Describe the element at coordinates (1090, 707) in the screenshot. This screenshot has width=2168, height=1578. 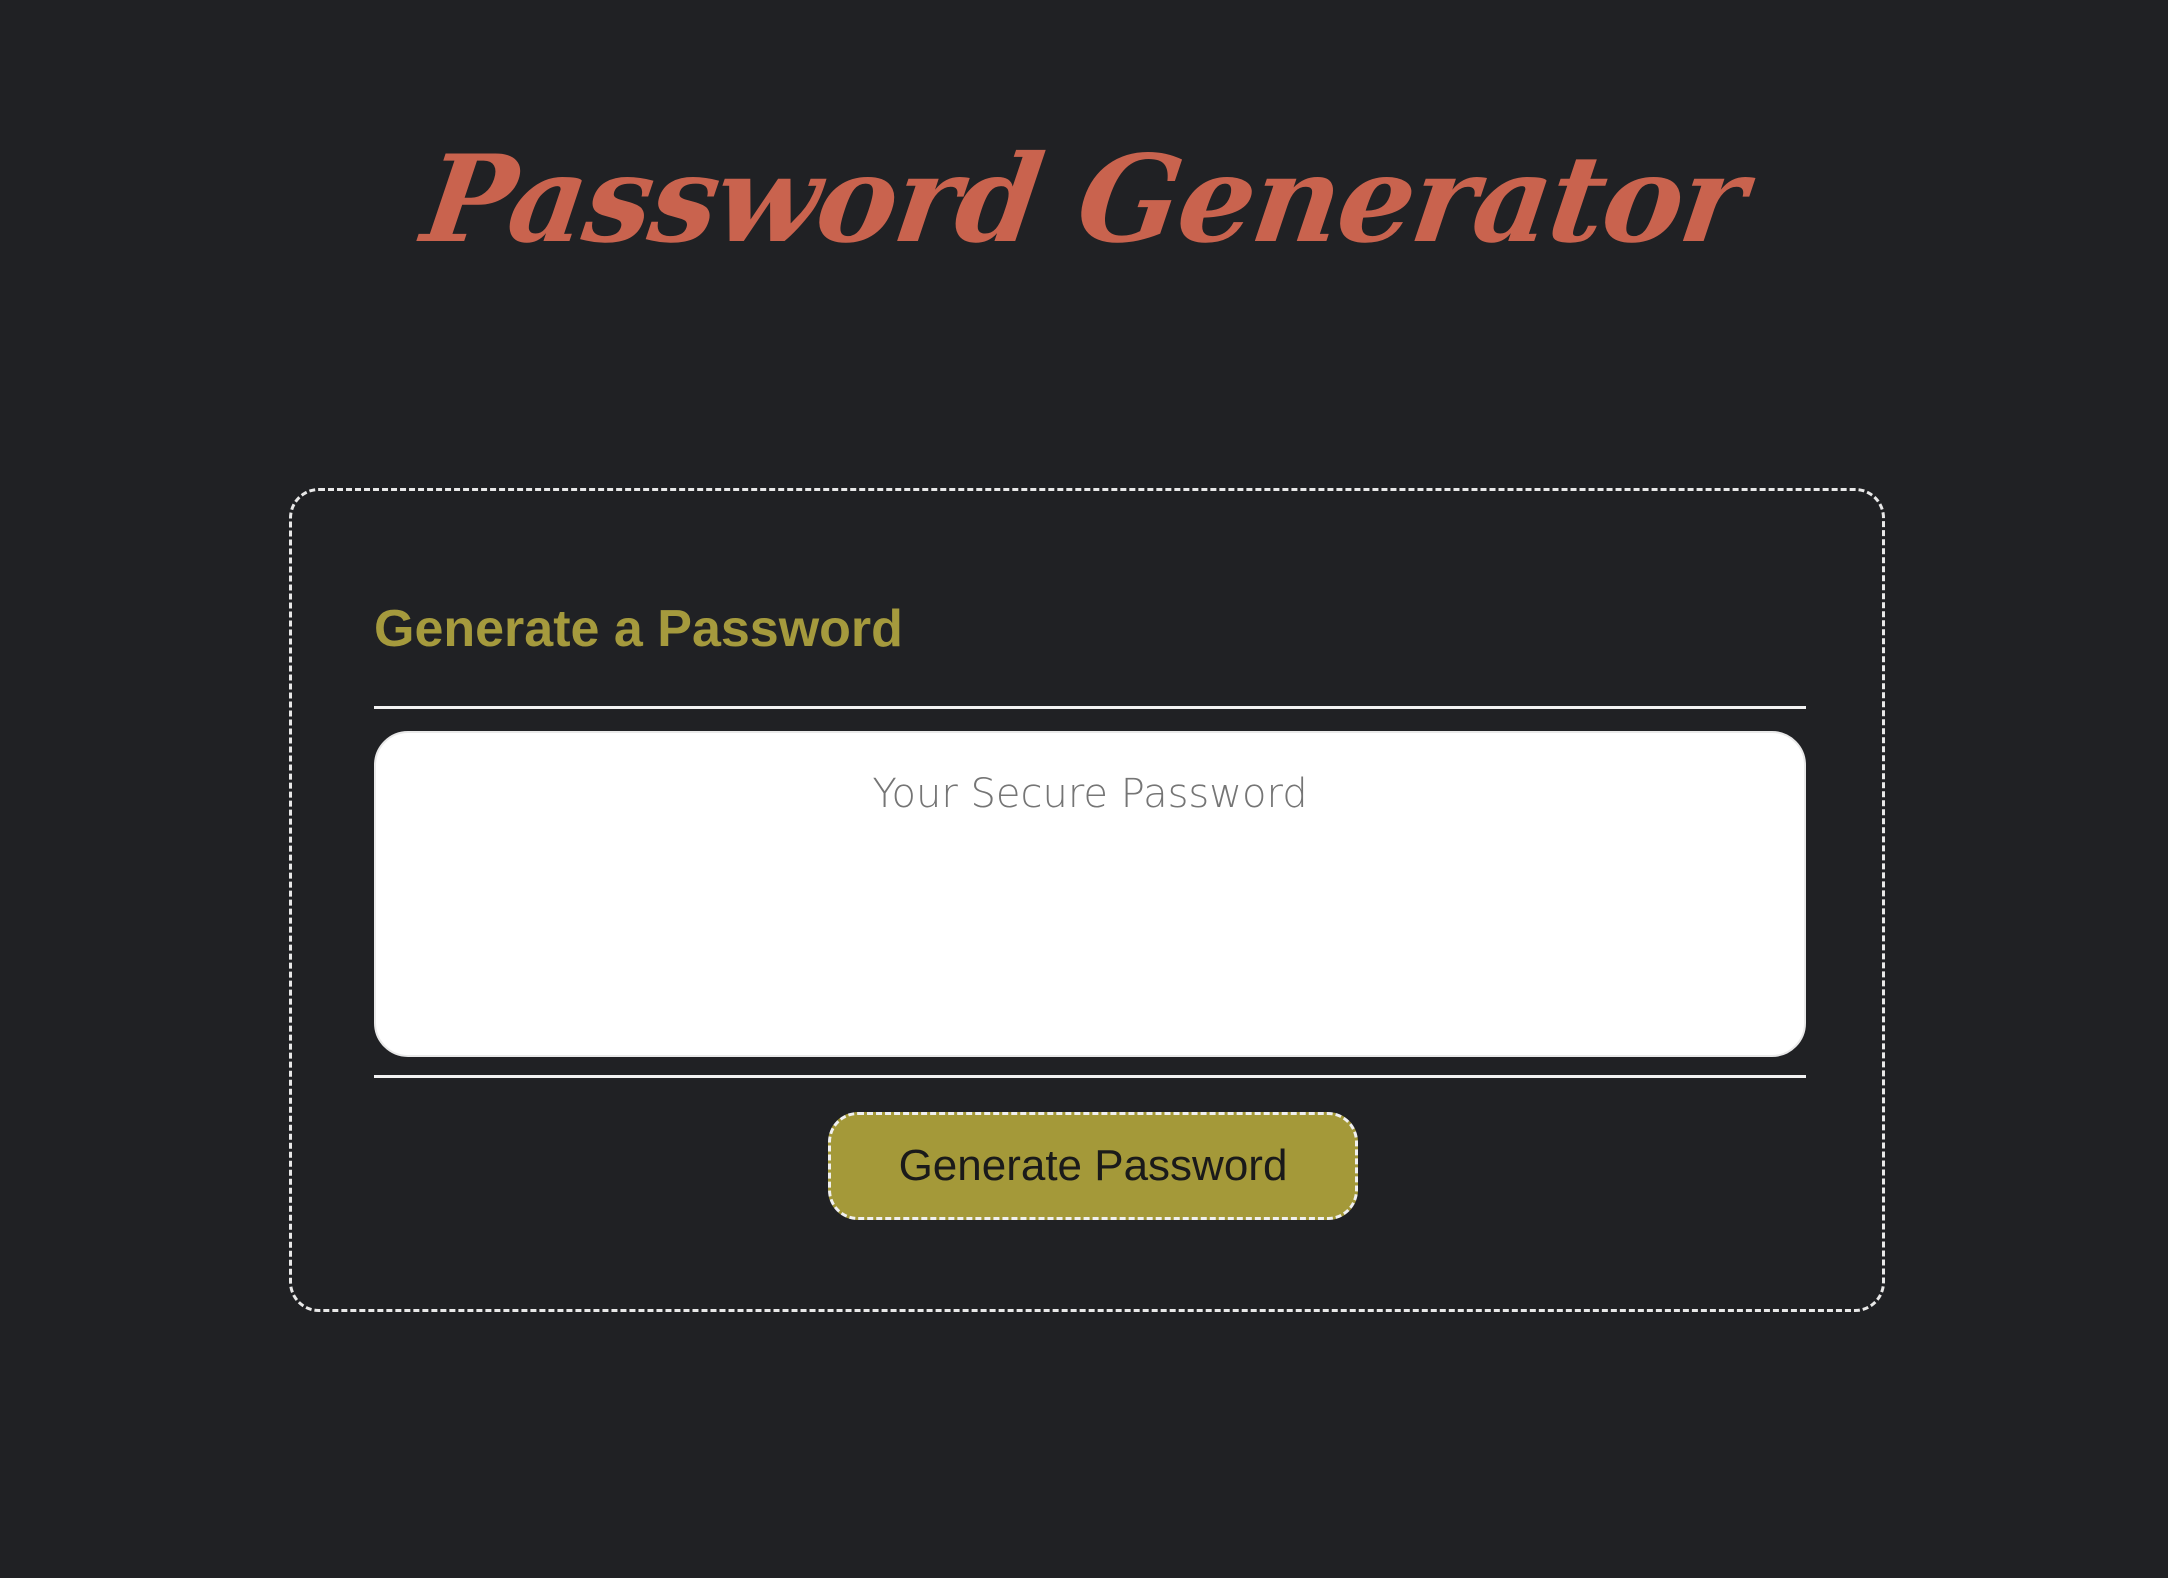
I see `card-divider-top` at that location.